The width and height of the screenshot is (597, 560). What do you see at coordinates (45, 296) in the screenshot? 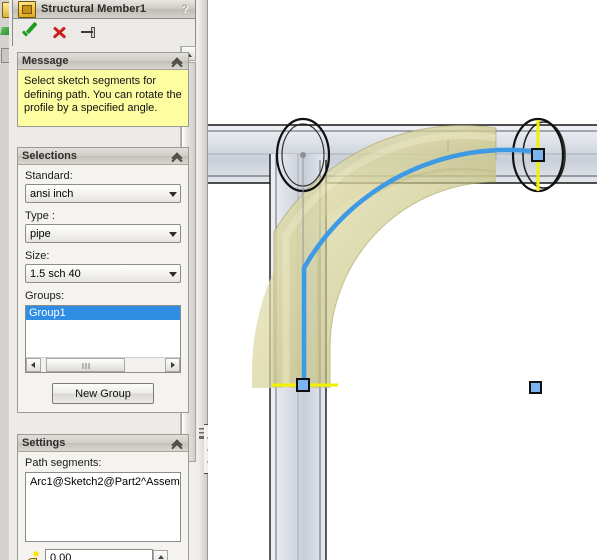
I see `groups-label: Groups:` at bounding box center [45, 296].